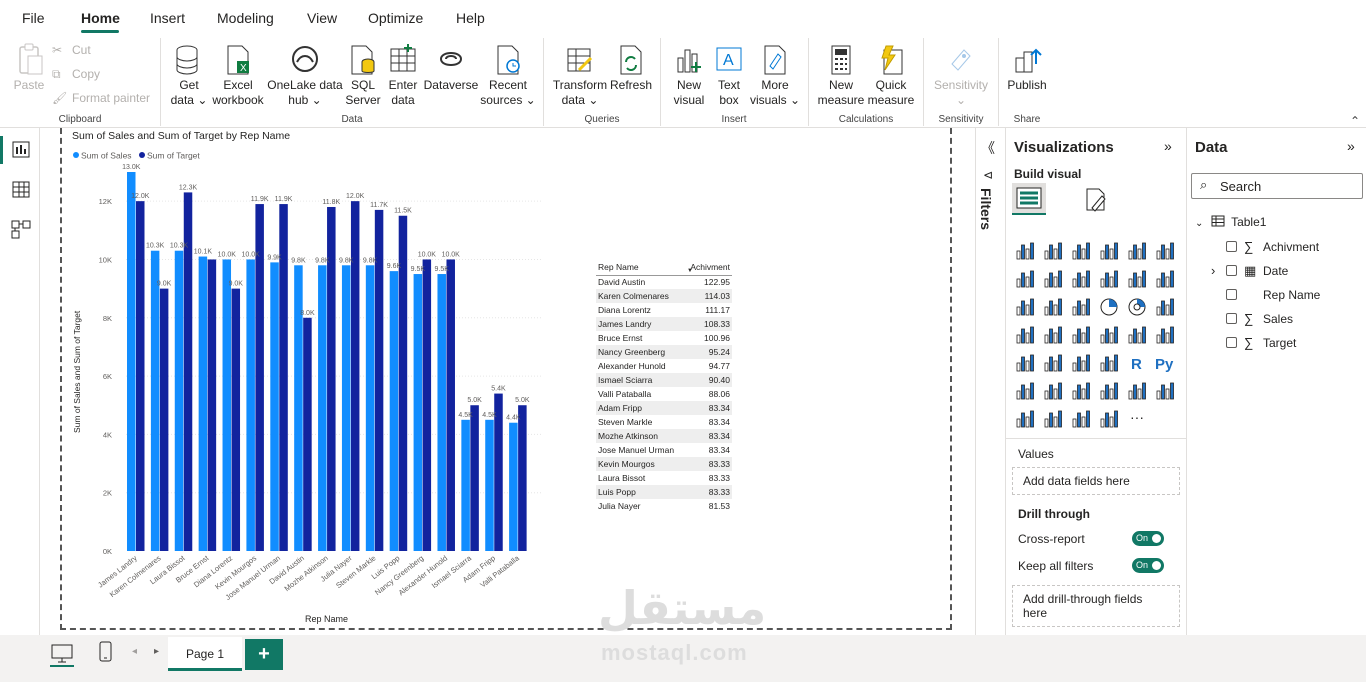  I want to click on kpi-icon, so click(1025, 363).